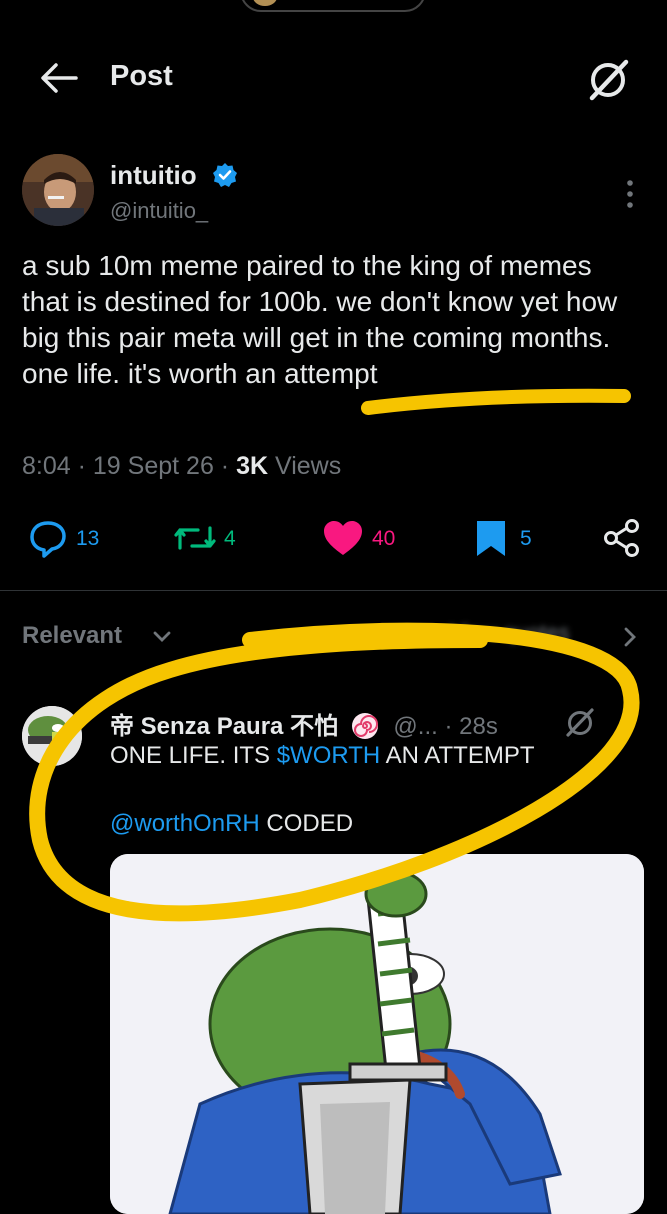 The height and width of the screenshot is (1214, 667). Describe the element at coordinates (384, 538) in the screenshot. I see `like-count: 40` at that location.